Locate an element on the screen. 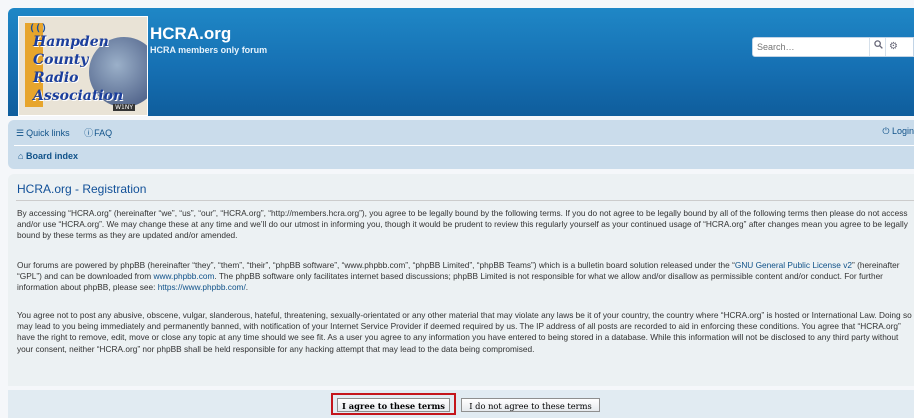 Image resolution: width=914 pixels, height=418 pixels. logo-line-4: Association is located at coordinates (78, 96).